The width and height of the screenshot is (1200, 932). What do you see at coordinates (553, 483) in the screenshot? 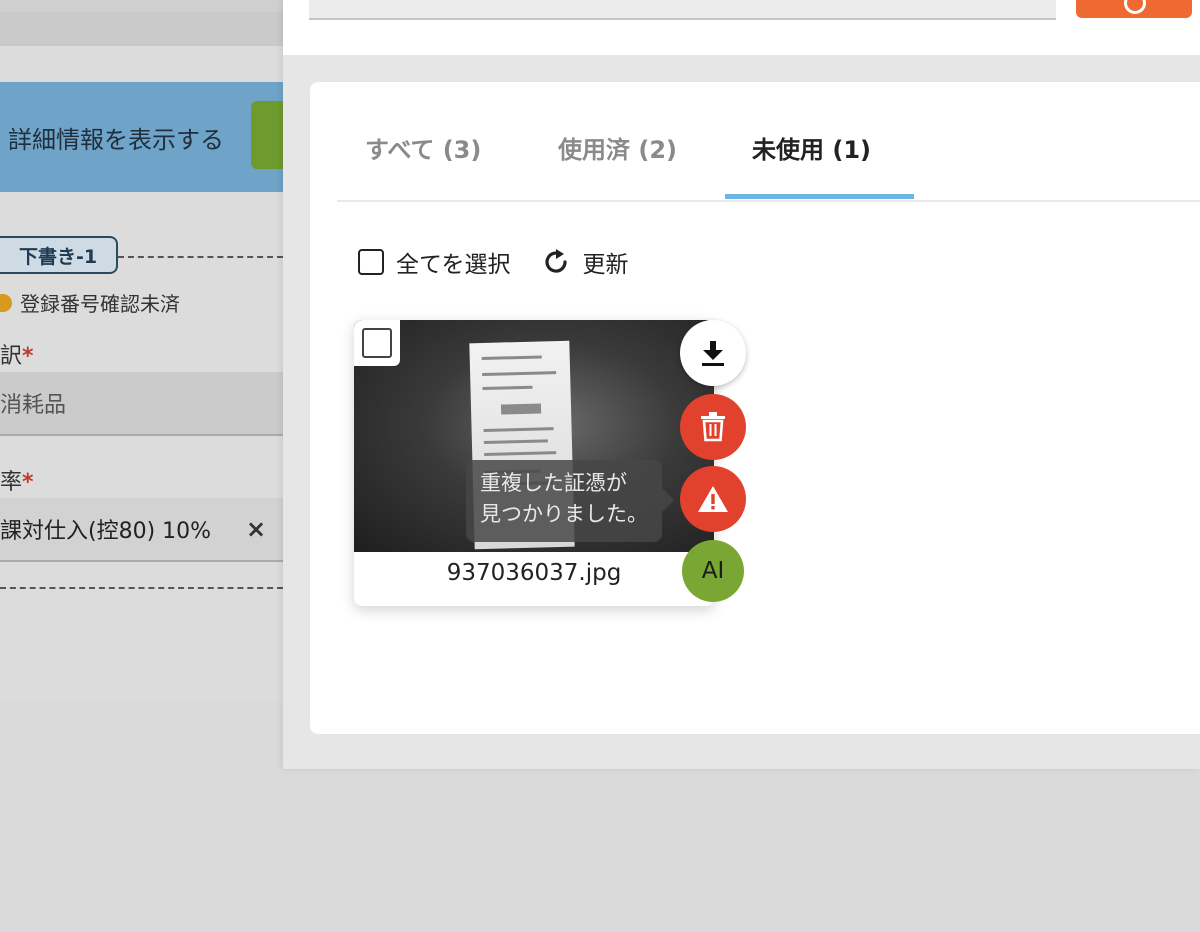
I see `tooltip-line-1: 重複した証憑が` at bounding box center [553, 483].